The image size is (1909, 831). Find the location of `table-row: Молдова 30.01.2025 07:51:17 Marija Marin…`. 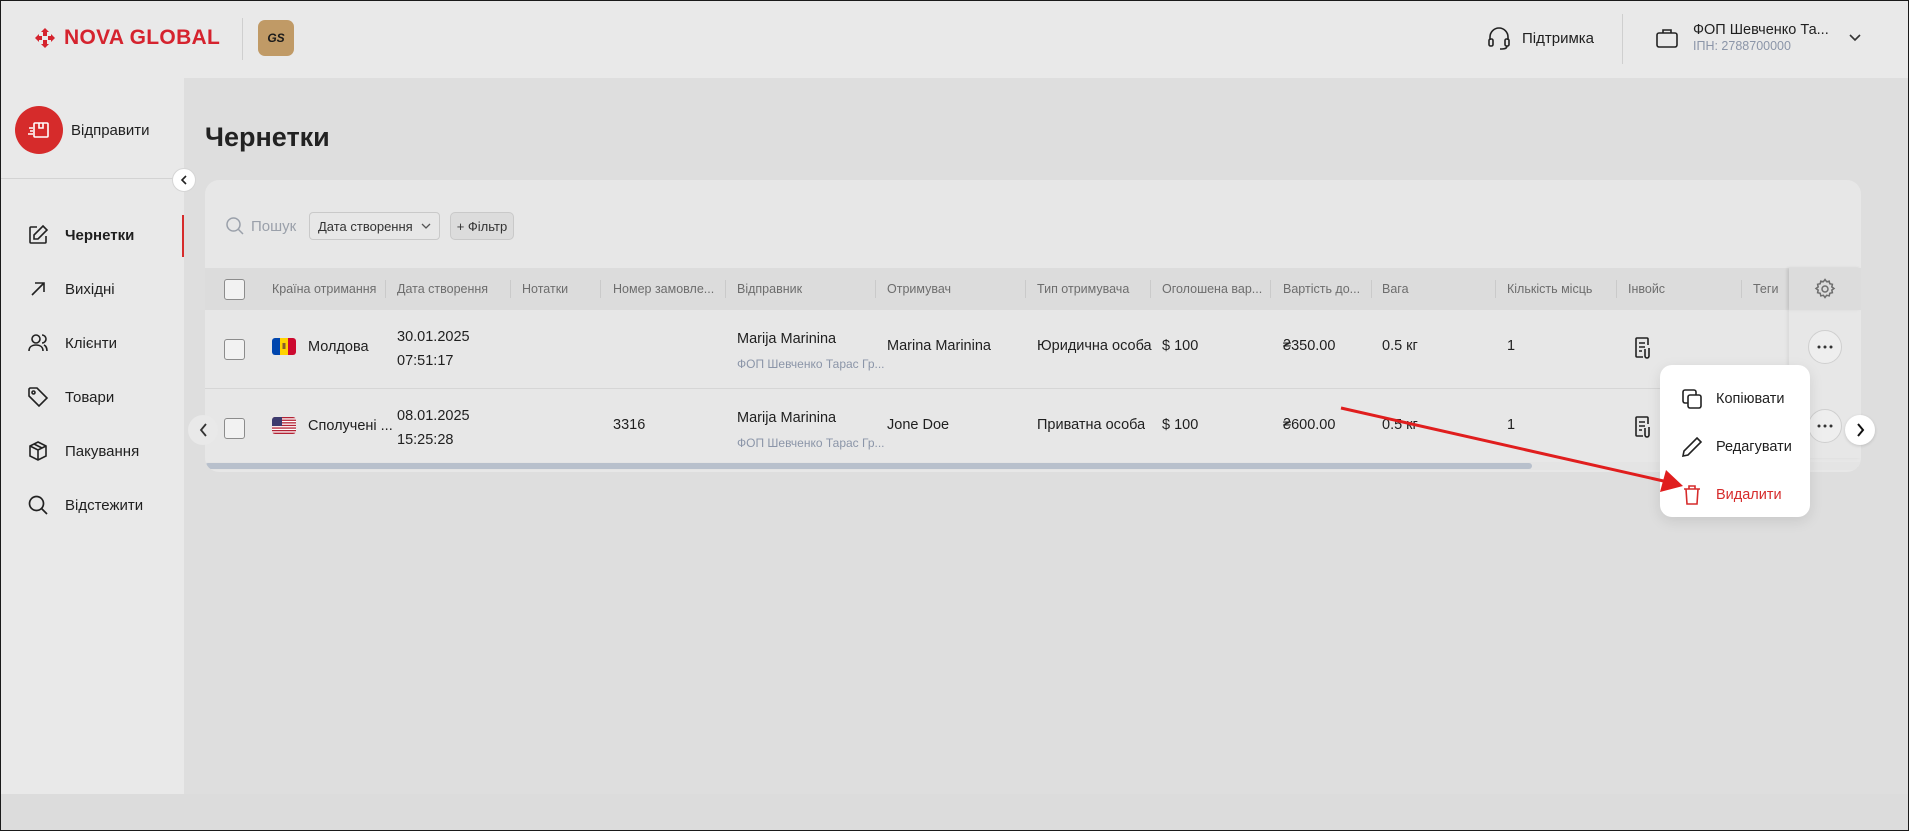

table-row: Молдова 30.01.2025 07:51:17 Marija Marin… is located at coordinates (1033, 349).